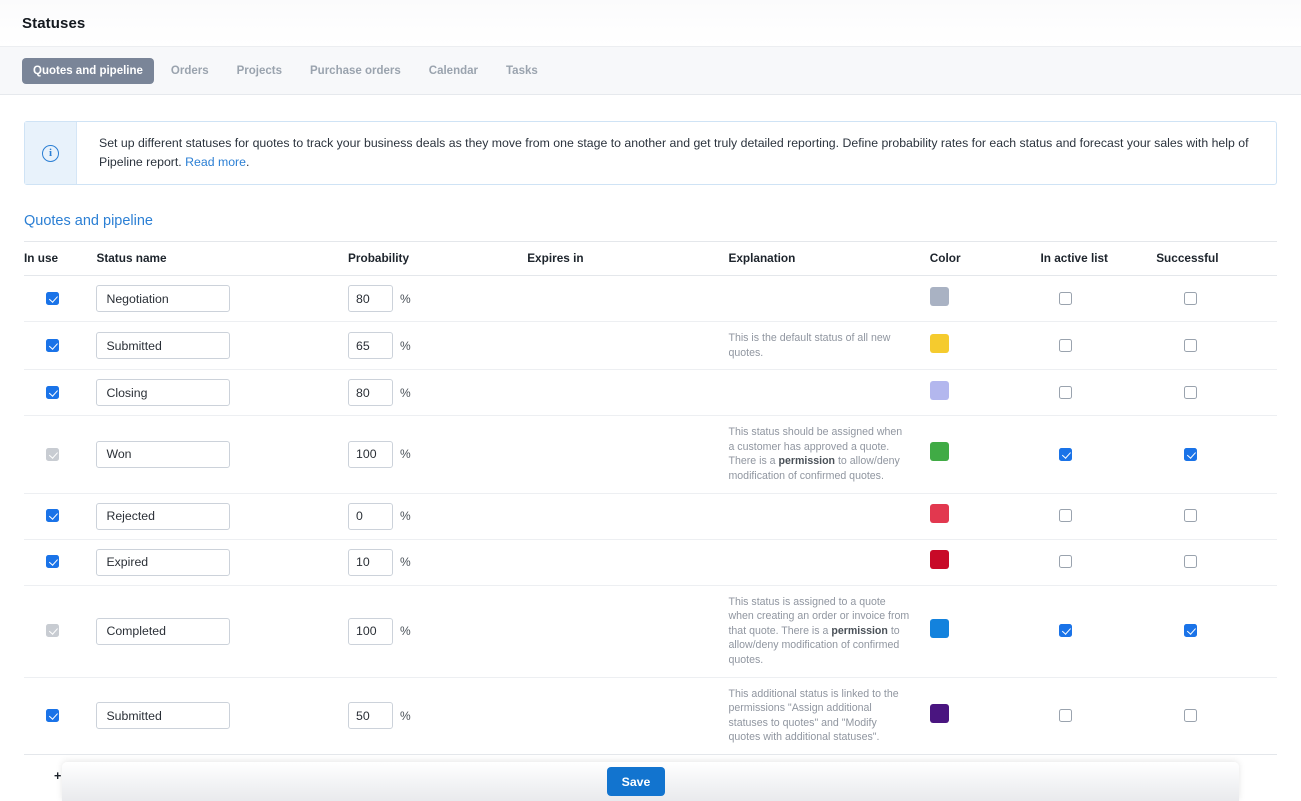 The height and width of the screenshot is (801, 1301). I want to click on read-more-link: Read more, so click(215, 162).